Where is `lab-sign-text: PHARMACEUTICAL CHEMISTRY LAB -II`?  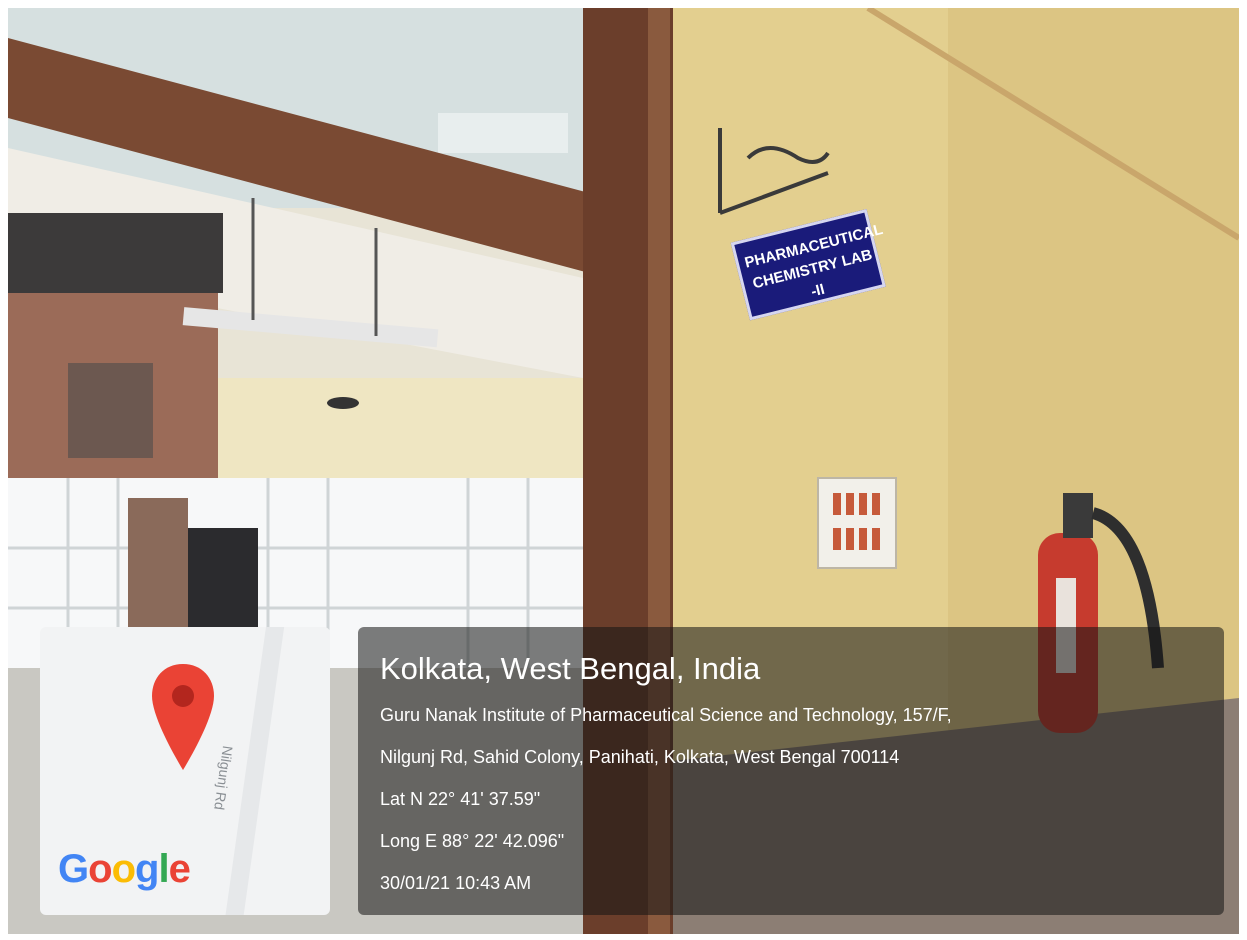
lab-sign-text: PHARMACEUTICAL CHEMISTRY LAB -II is located at coordinates (814, 269).